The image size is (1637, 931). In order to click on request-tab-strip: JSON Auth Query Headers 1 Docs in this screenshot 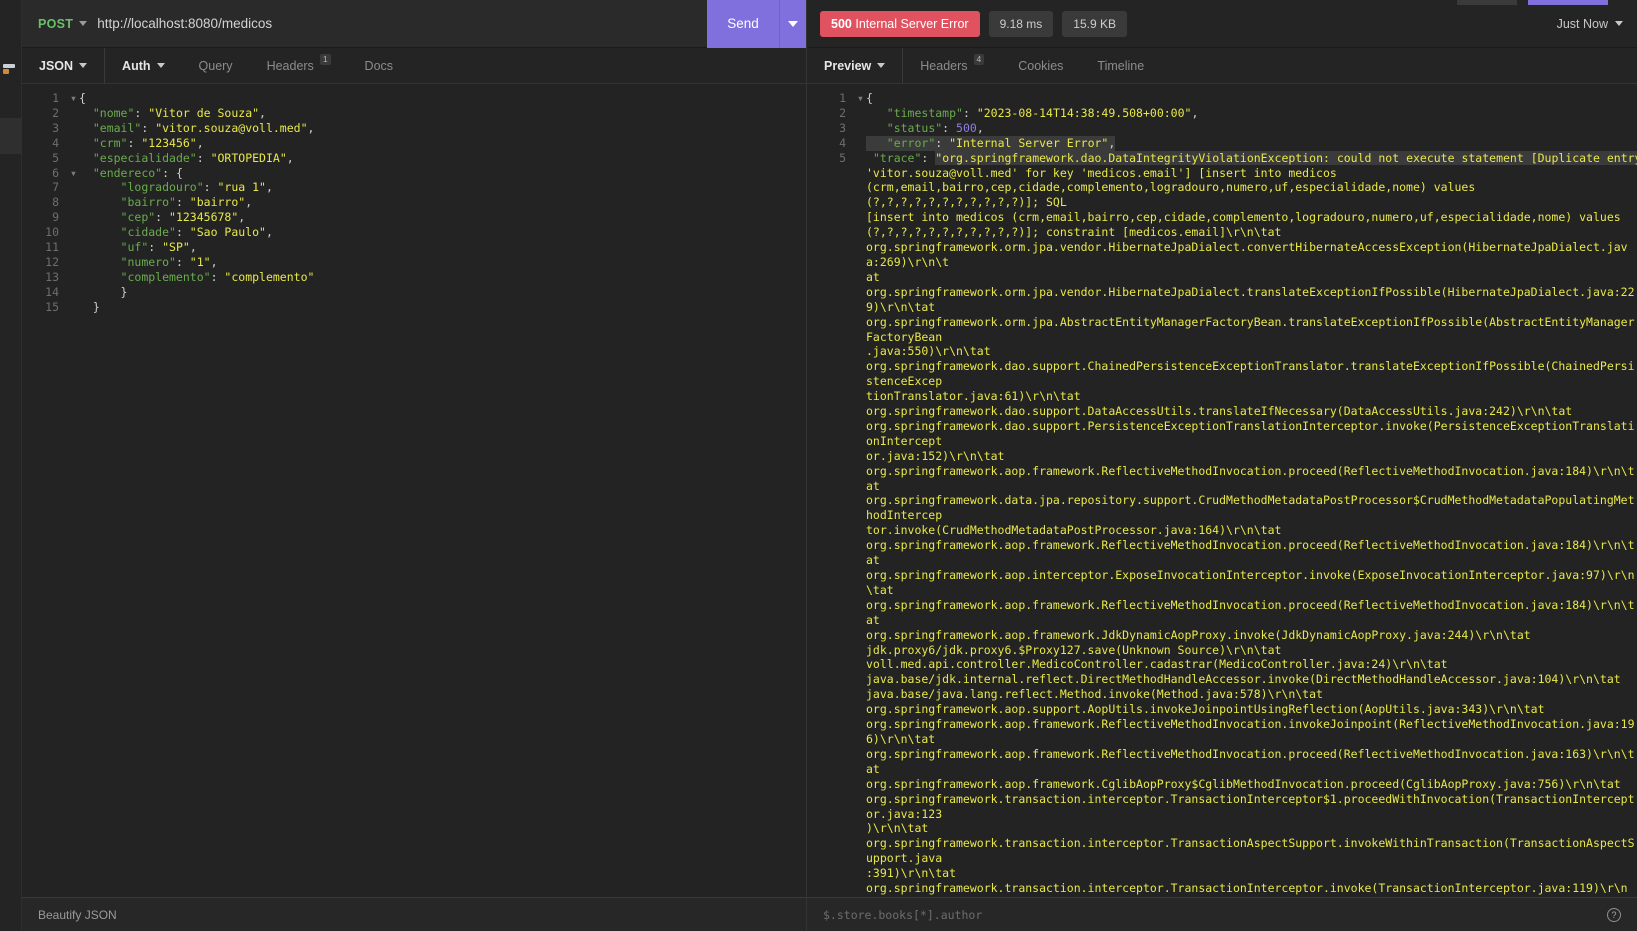, I will do `click(414, 66)`.